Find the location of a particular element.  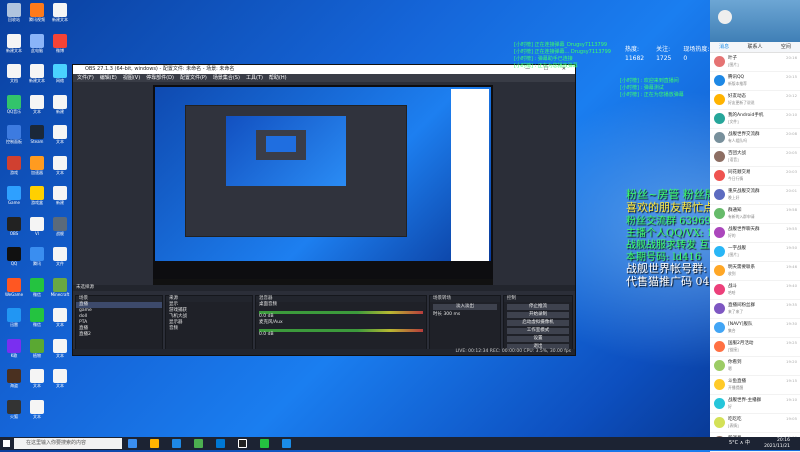

desktop-icon-label: 新建 is located at coordinates (60, 111).